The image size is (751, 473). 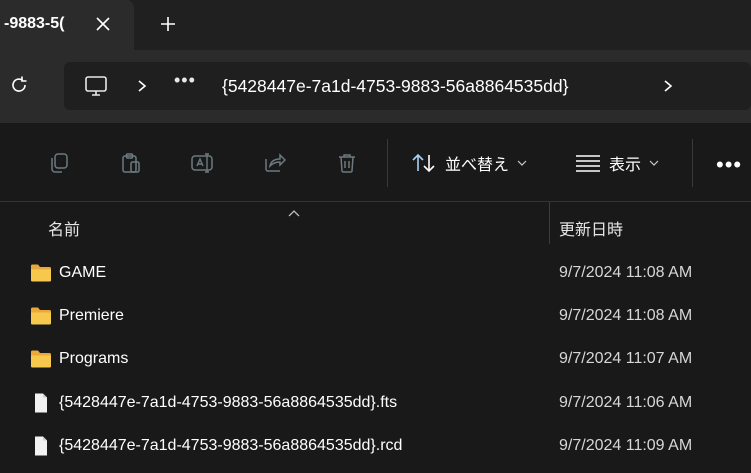 I want to click on column-header: 名前 更新日時, so click(x=375, y=224).